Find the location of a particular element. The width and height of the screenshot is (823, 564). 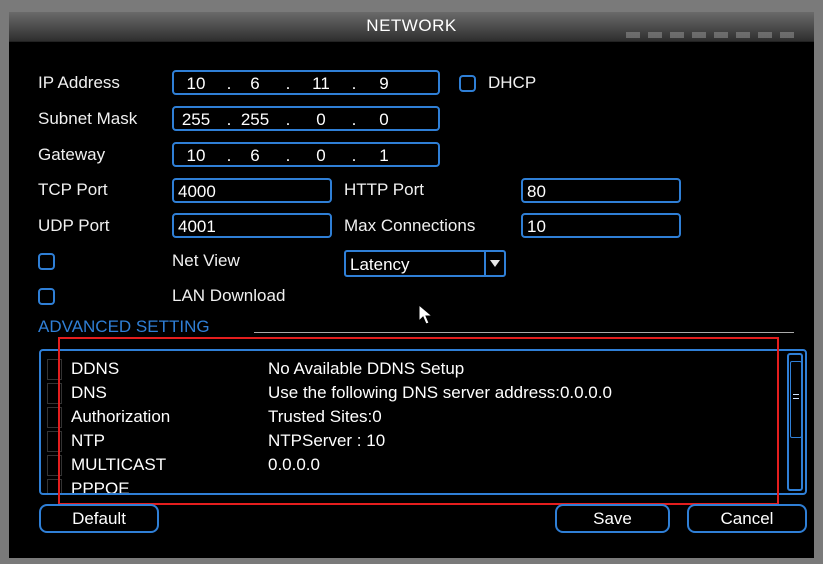

list-item: PPPOE is located at coordinates (414, 486).